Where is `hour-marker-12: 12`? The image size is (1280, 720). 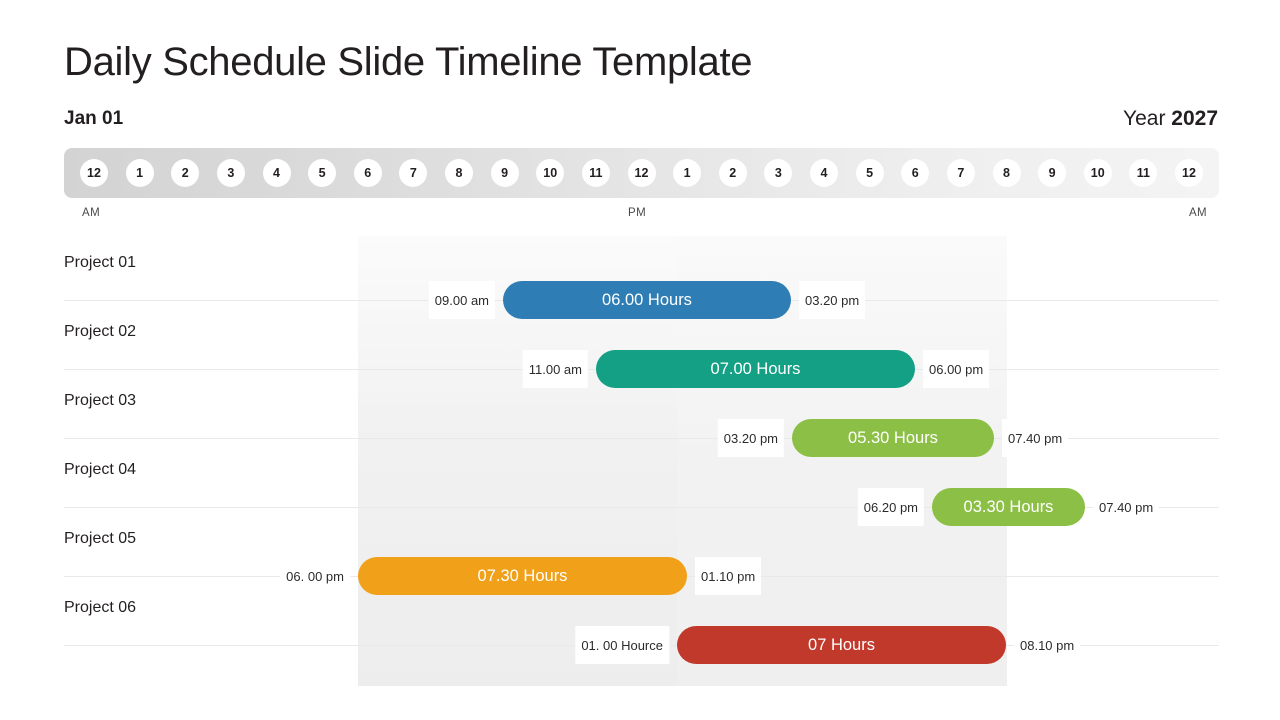 hour-marker-12: 12 is located at coordinates (641, 173).